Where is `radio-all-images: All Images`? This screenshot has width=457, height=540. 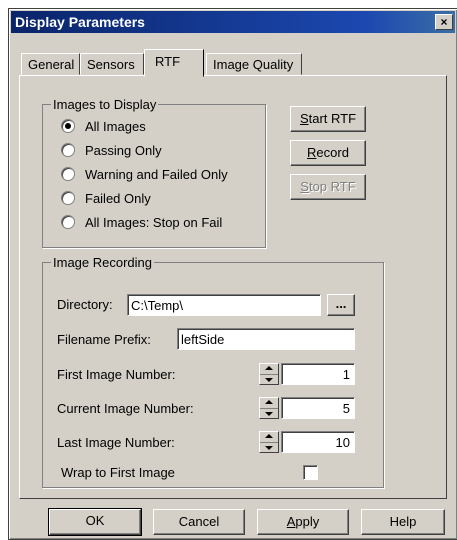
radio-all-images: All Images is located at coordinates (103, 126).